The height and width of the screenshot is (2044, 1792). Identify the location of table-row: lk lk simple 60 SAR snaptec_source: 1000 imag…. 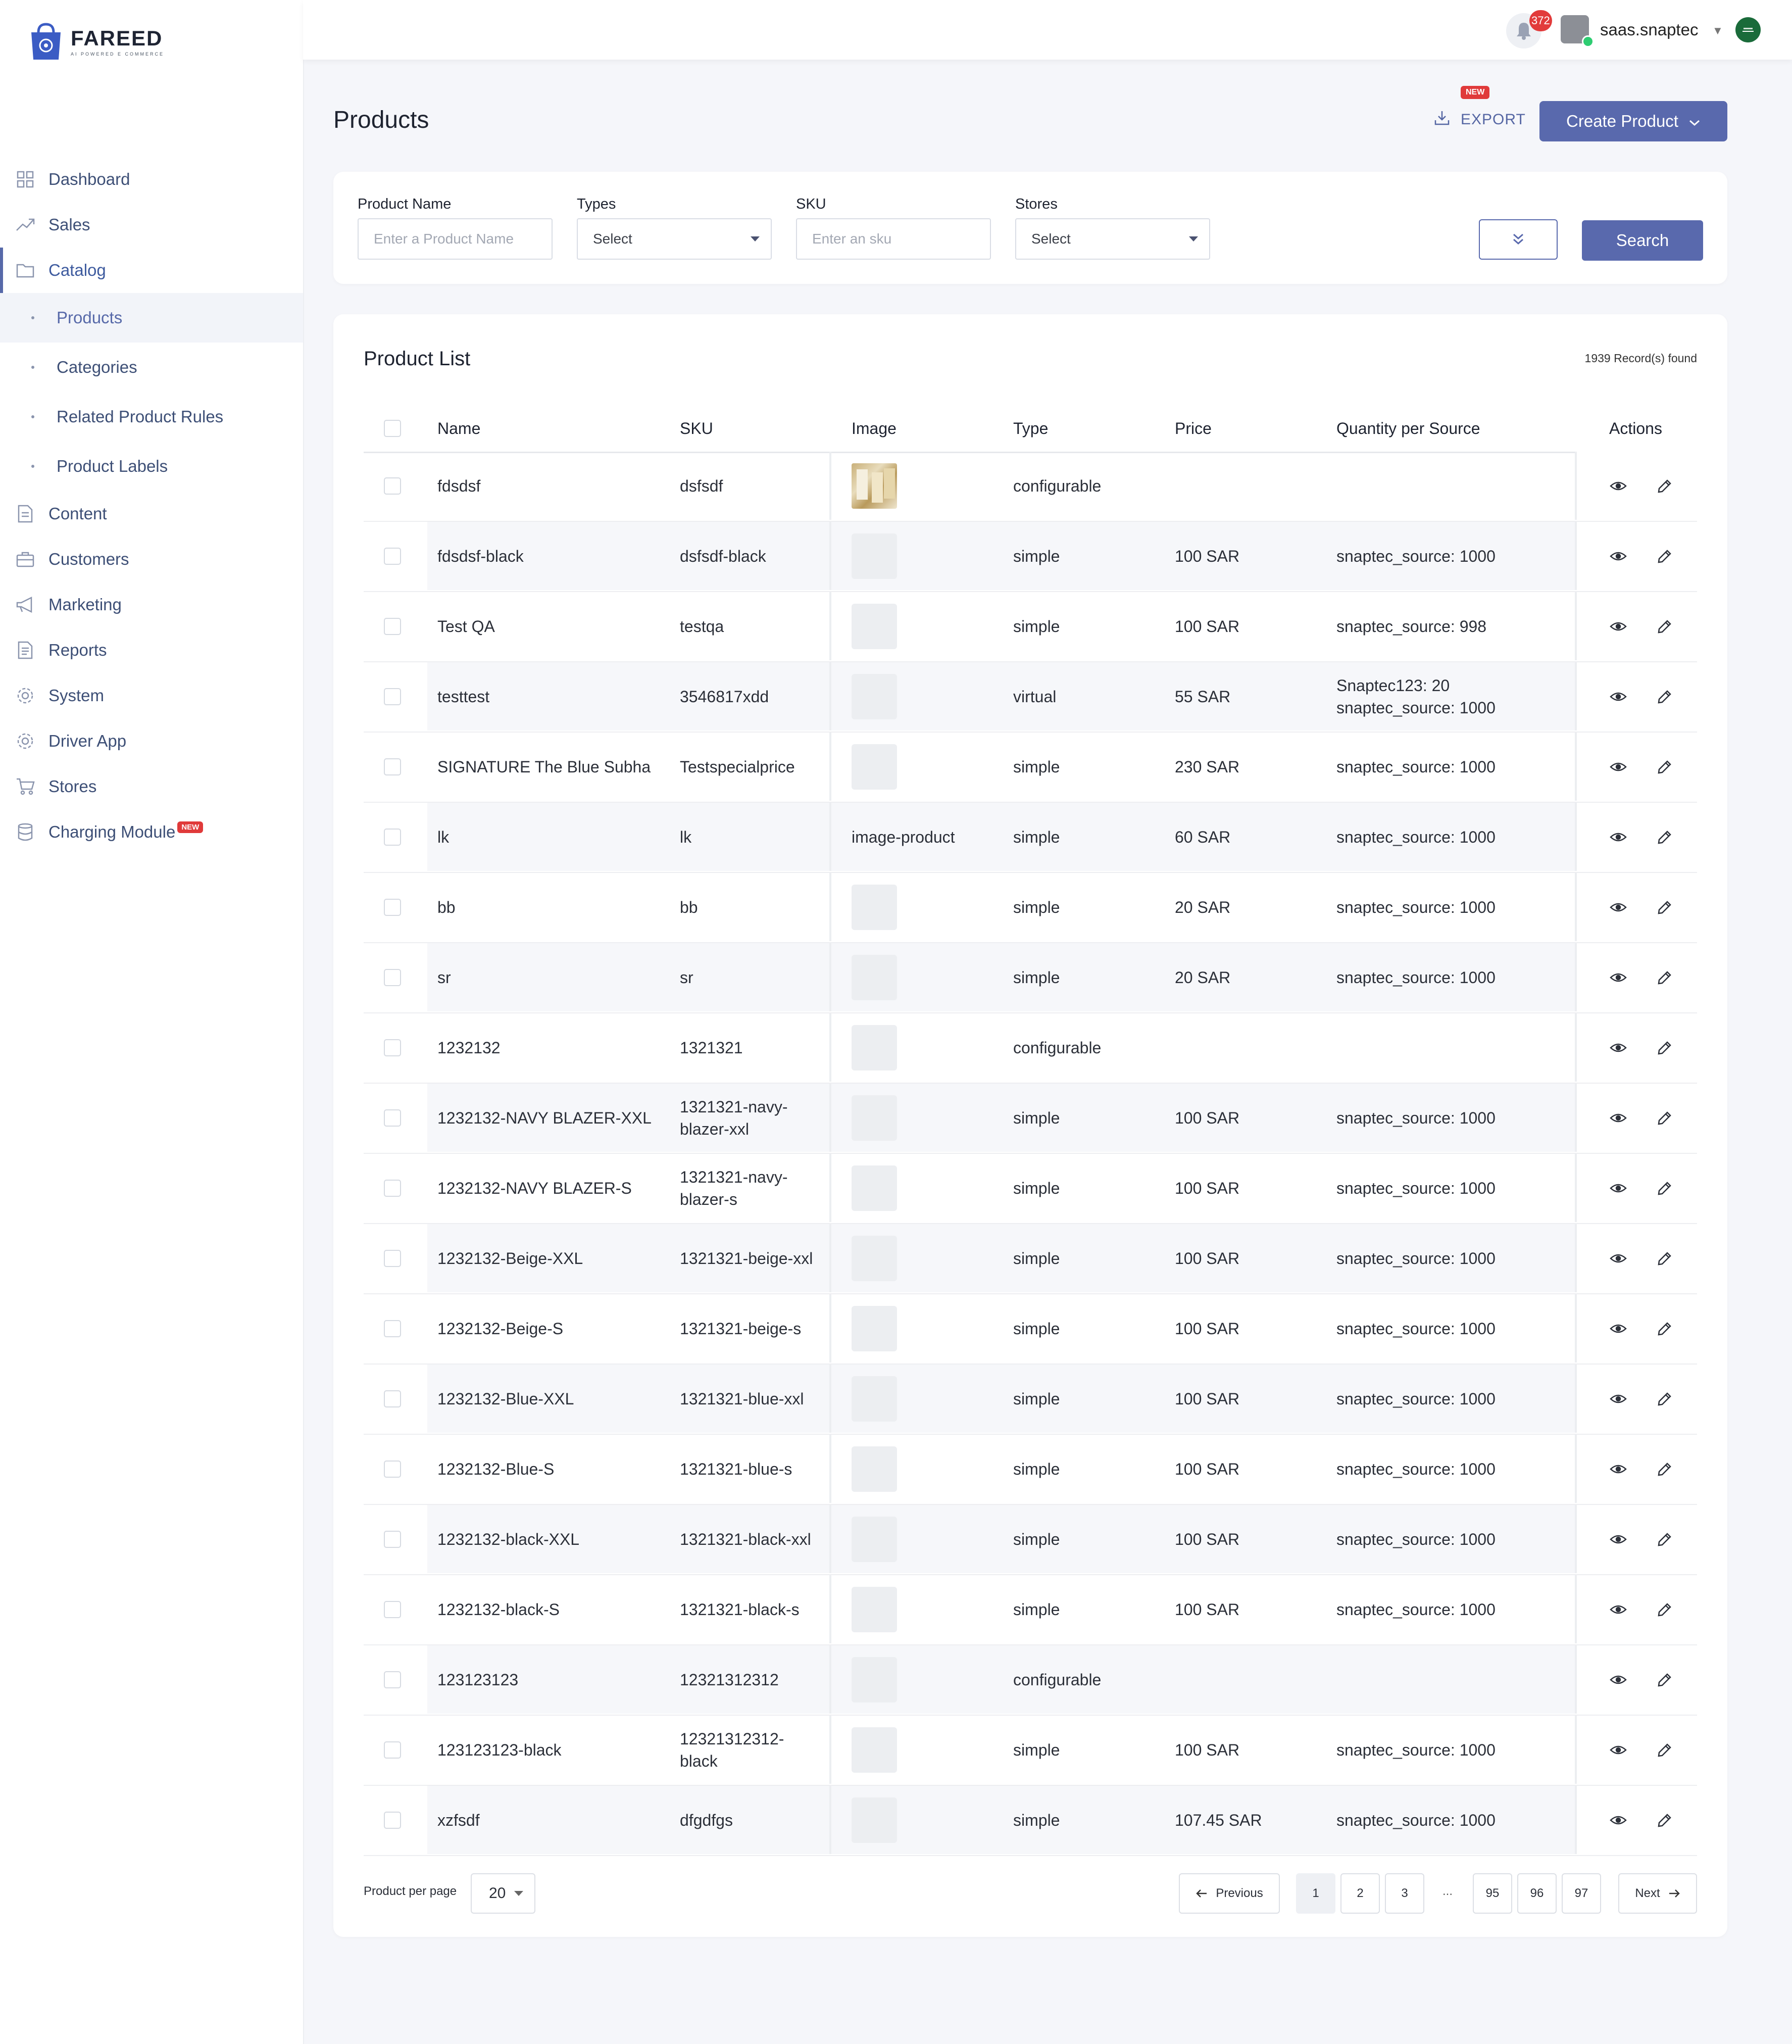
(1031, 838).